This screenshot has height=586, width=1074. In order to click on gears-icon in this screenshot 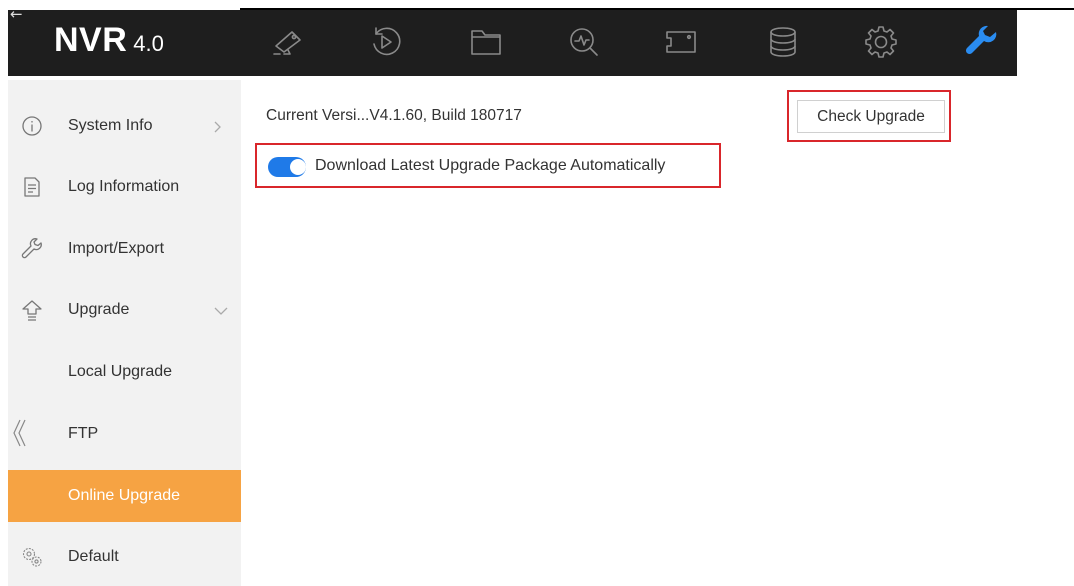, I will do `click(32, 557)`.